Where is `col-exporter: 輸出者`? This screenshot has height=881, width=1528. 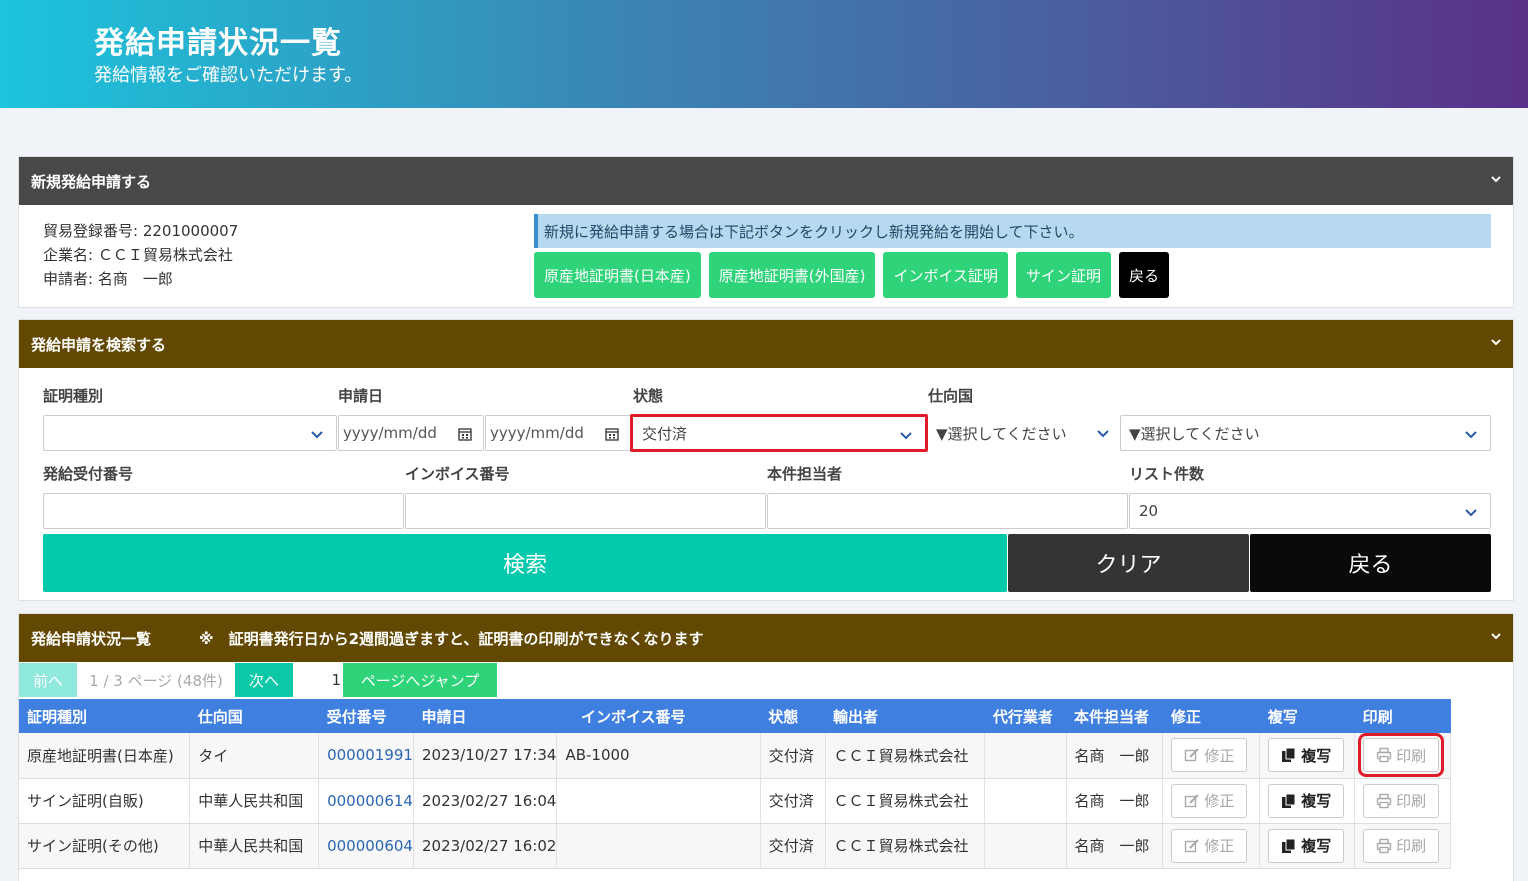 col-exporter: 輸出者 is located at coordinates (905, 716).